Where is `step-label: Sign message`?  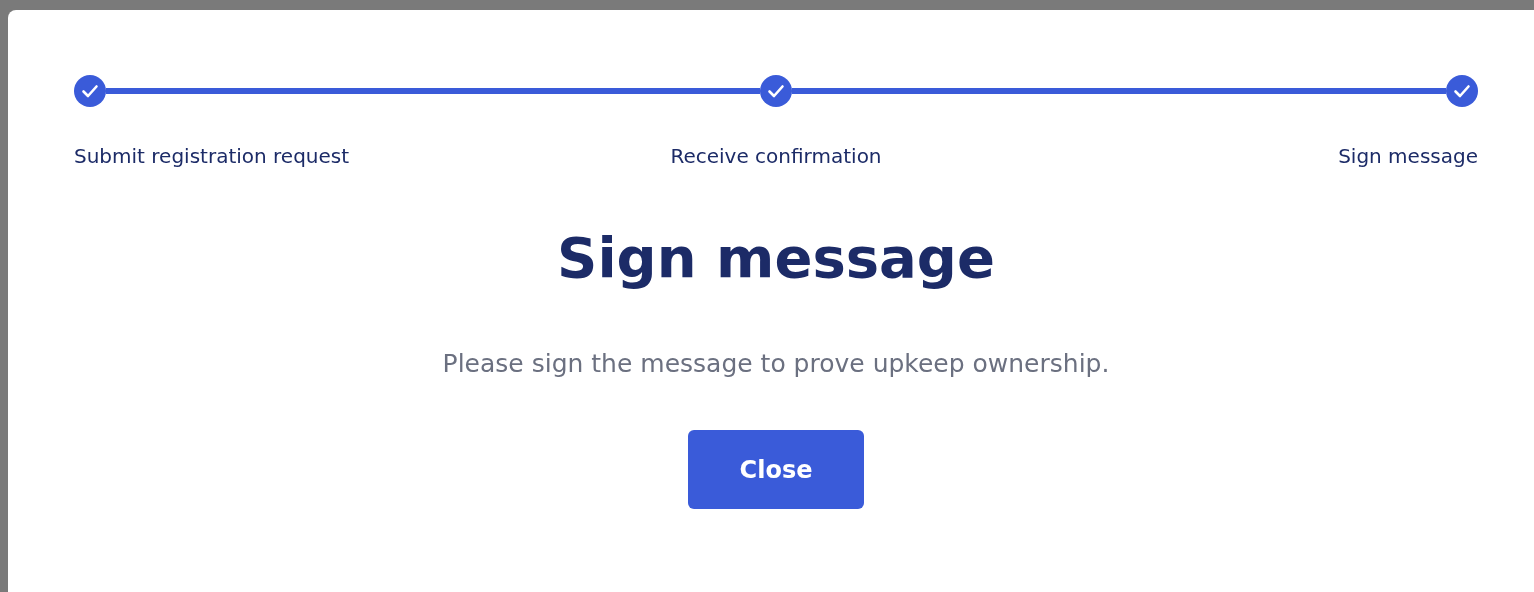 step-label: Sign message is located at coordinates (1408, 156).